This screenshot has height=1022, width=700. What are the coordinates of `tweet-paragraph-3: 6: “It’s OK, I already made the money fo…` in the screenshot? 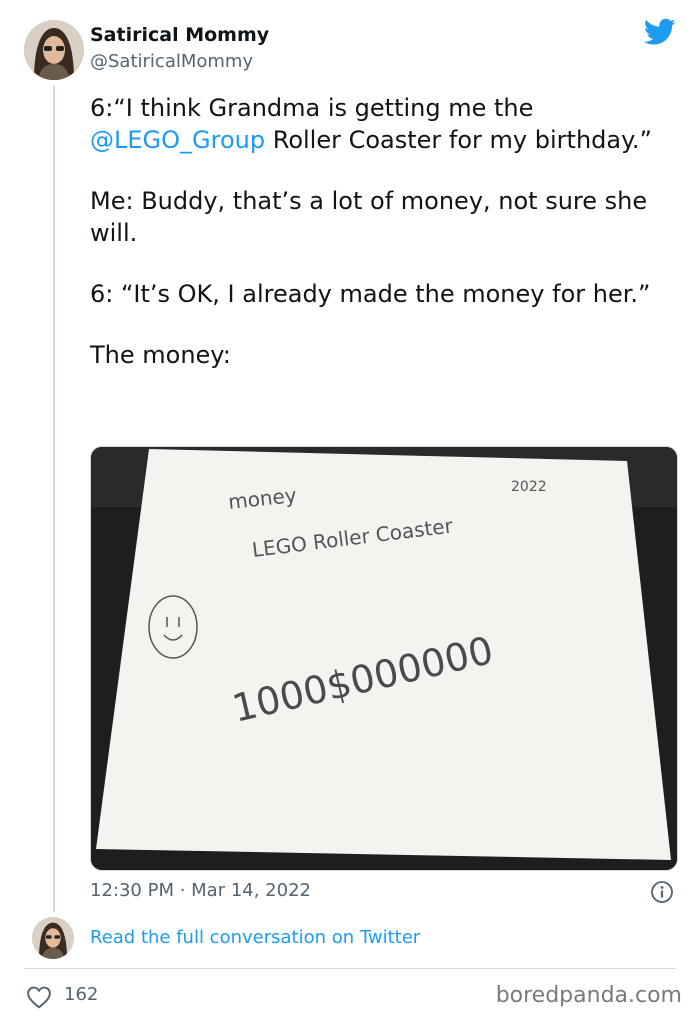 It's located at (370, 294).